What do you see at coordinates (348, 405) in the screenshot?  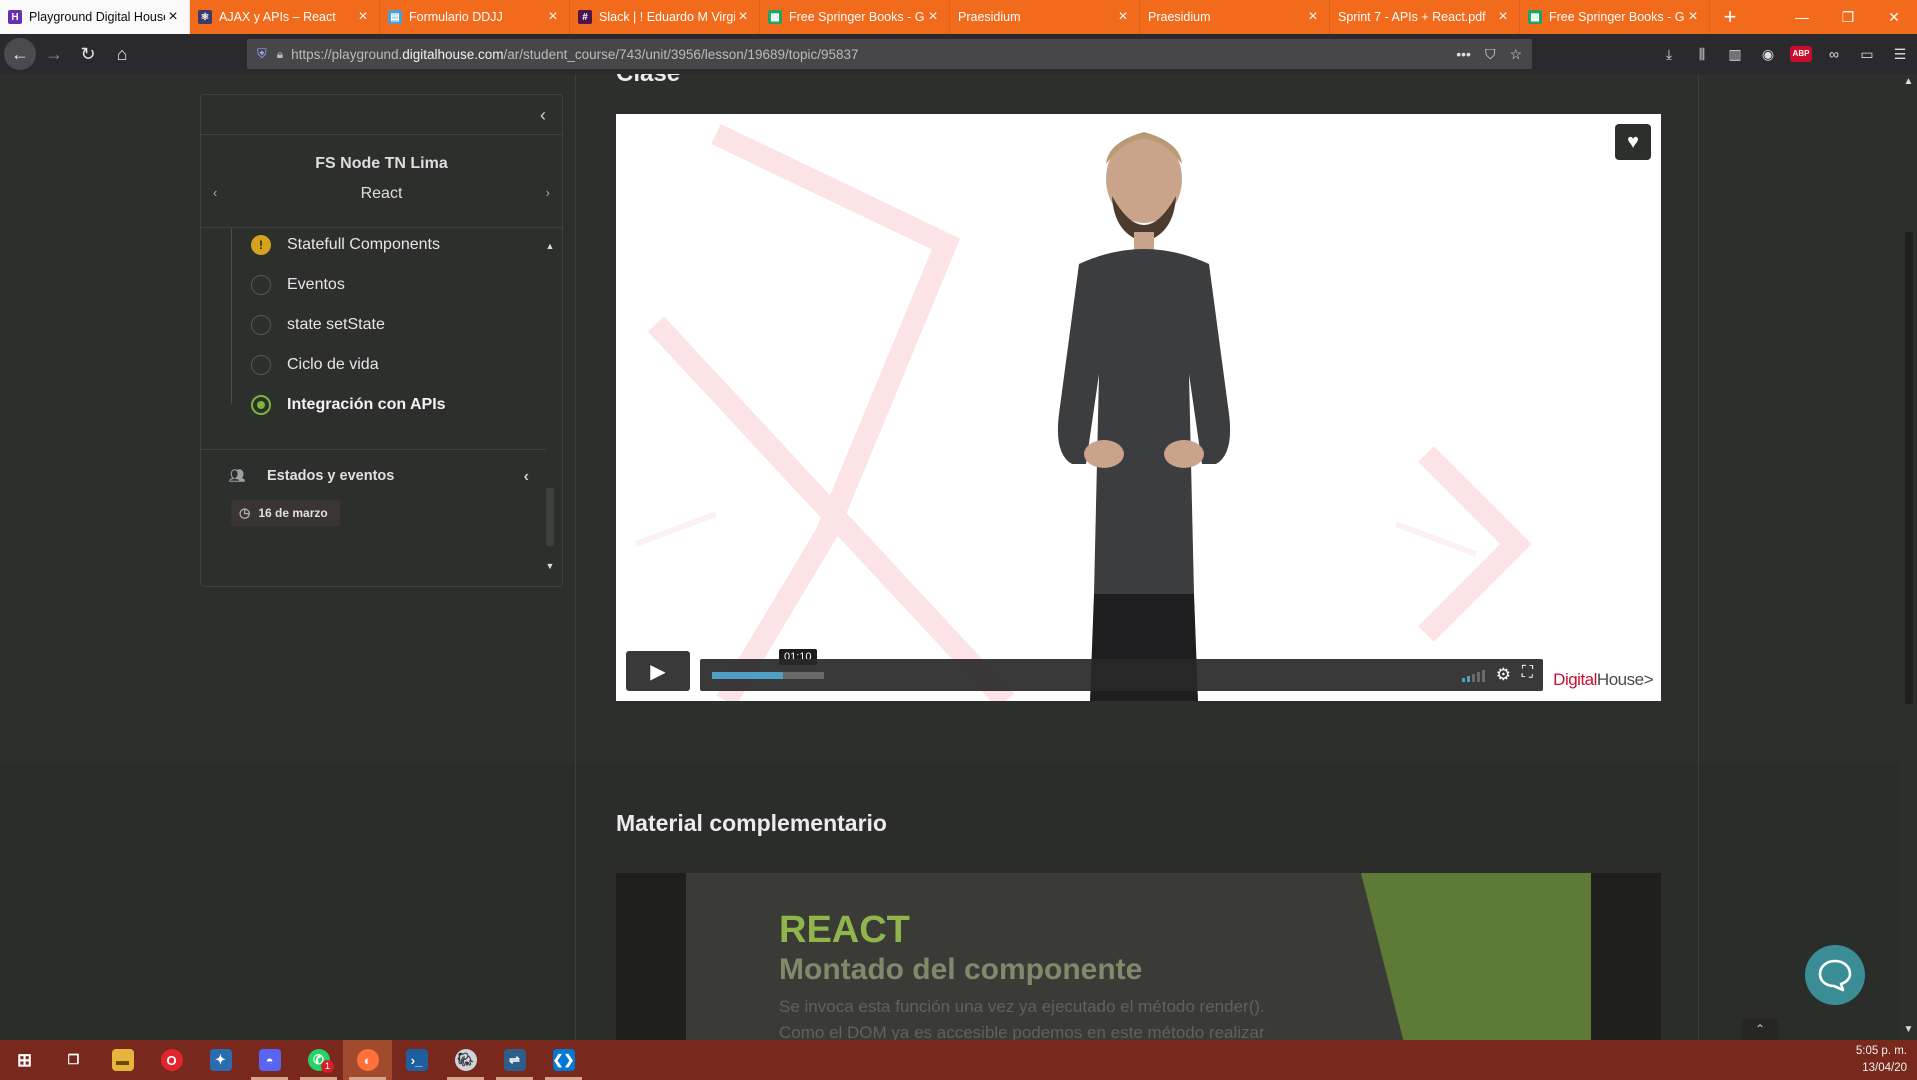 I see `lesson-item-current: Integración con APIs` at bounding box center [348, 405].